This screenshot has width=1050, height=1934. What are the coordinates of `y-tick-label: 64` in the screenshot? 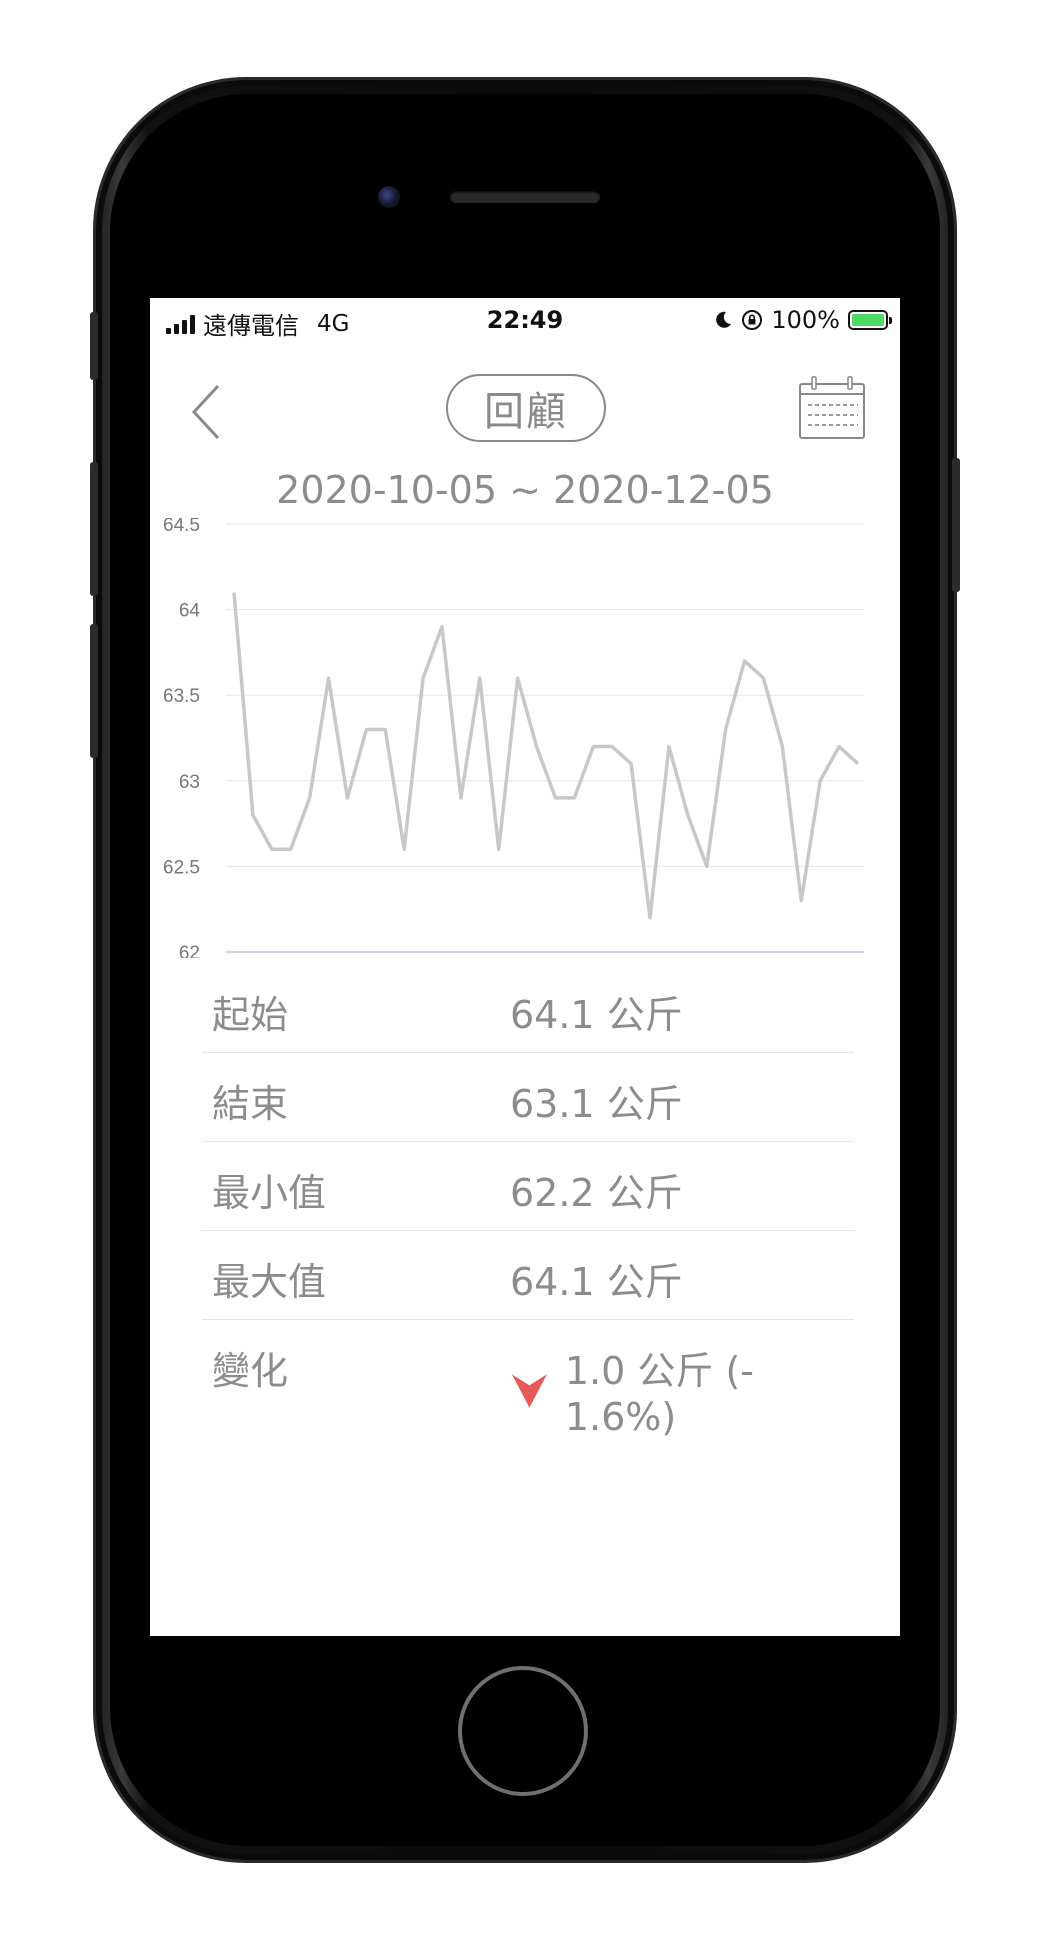 It's located at (190, 611).